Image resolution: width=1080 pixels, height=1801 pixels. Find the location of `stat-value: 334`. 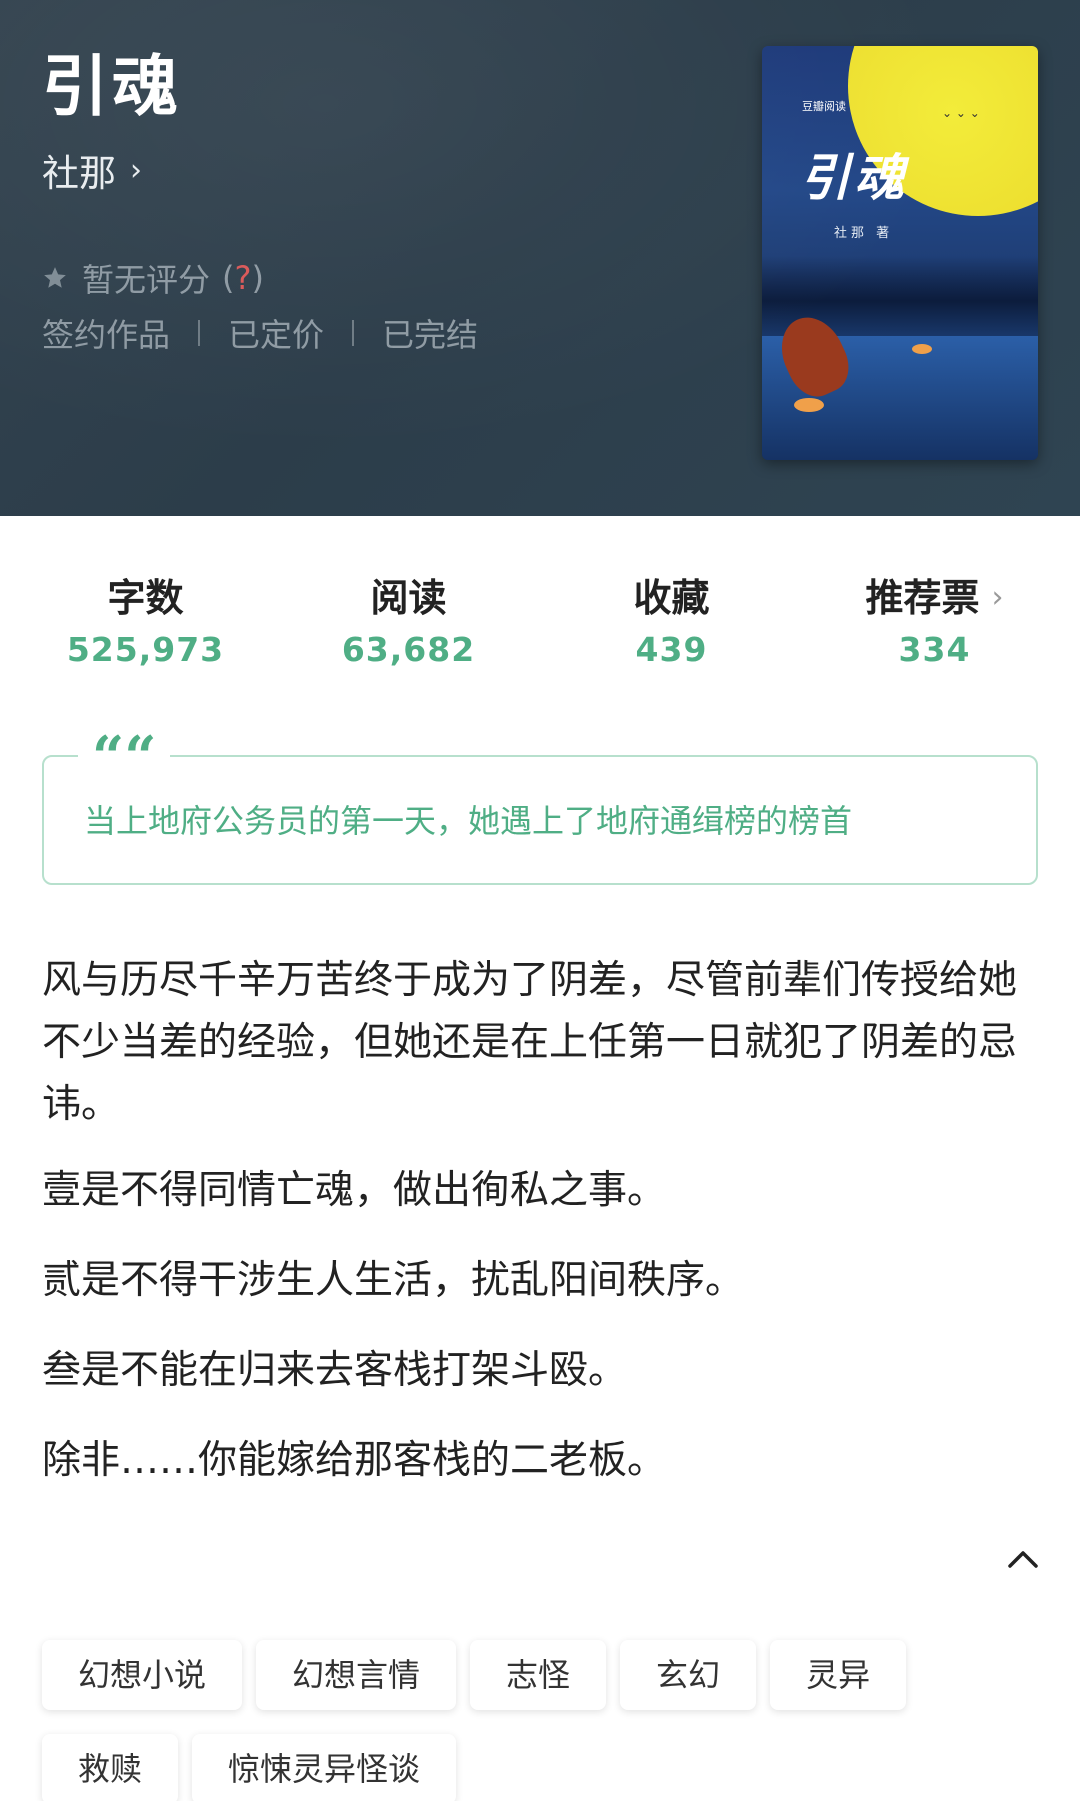

stat-value: 334 is located at coordinates (934, 649).